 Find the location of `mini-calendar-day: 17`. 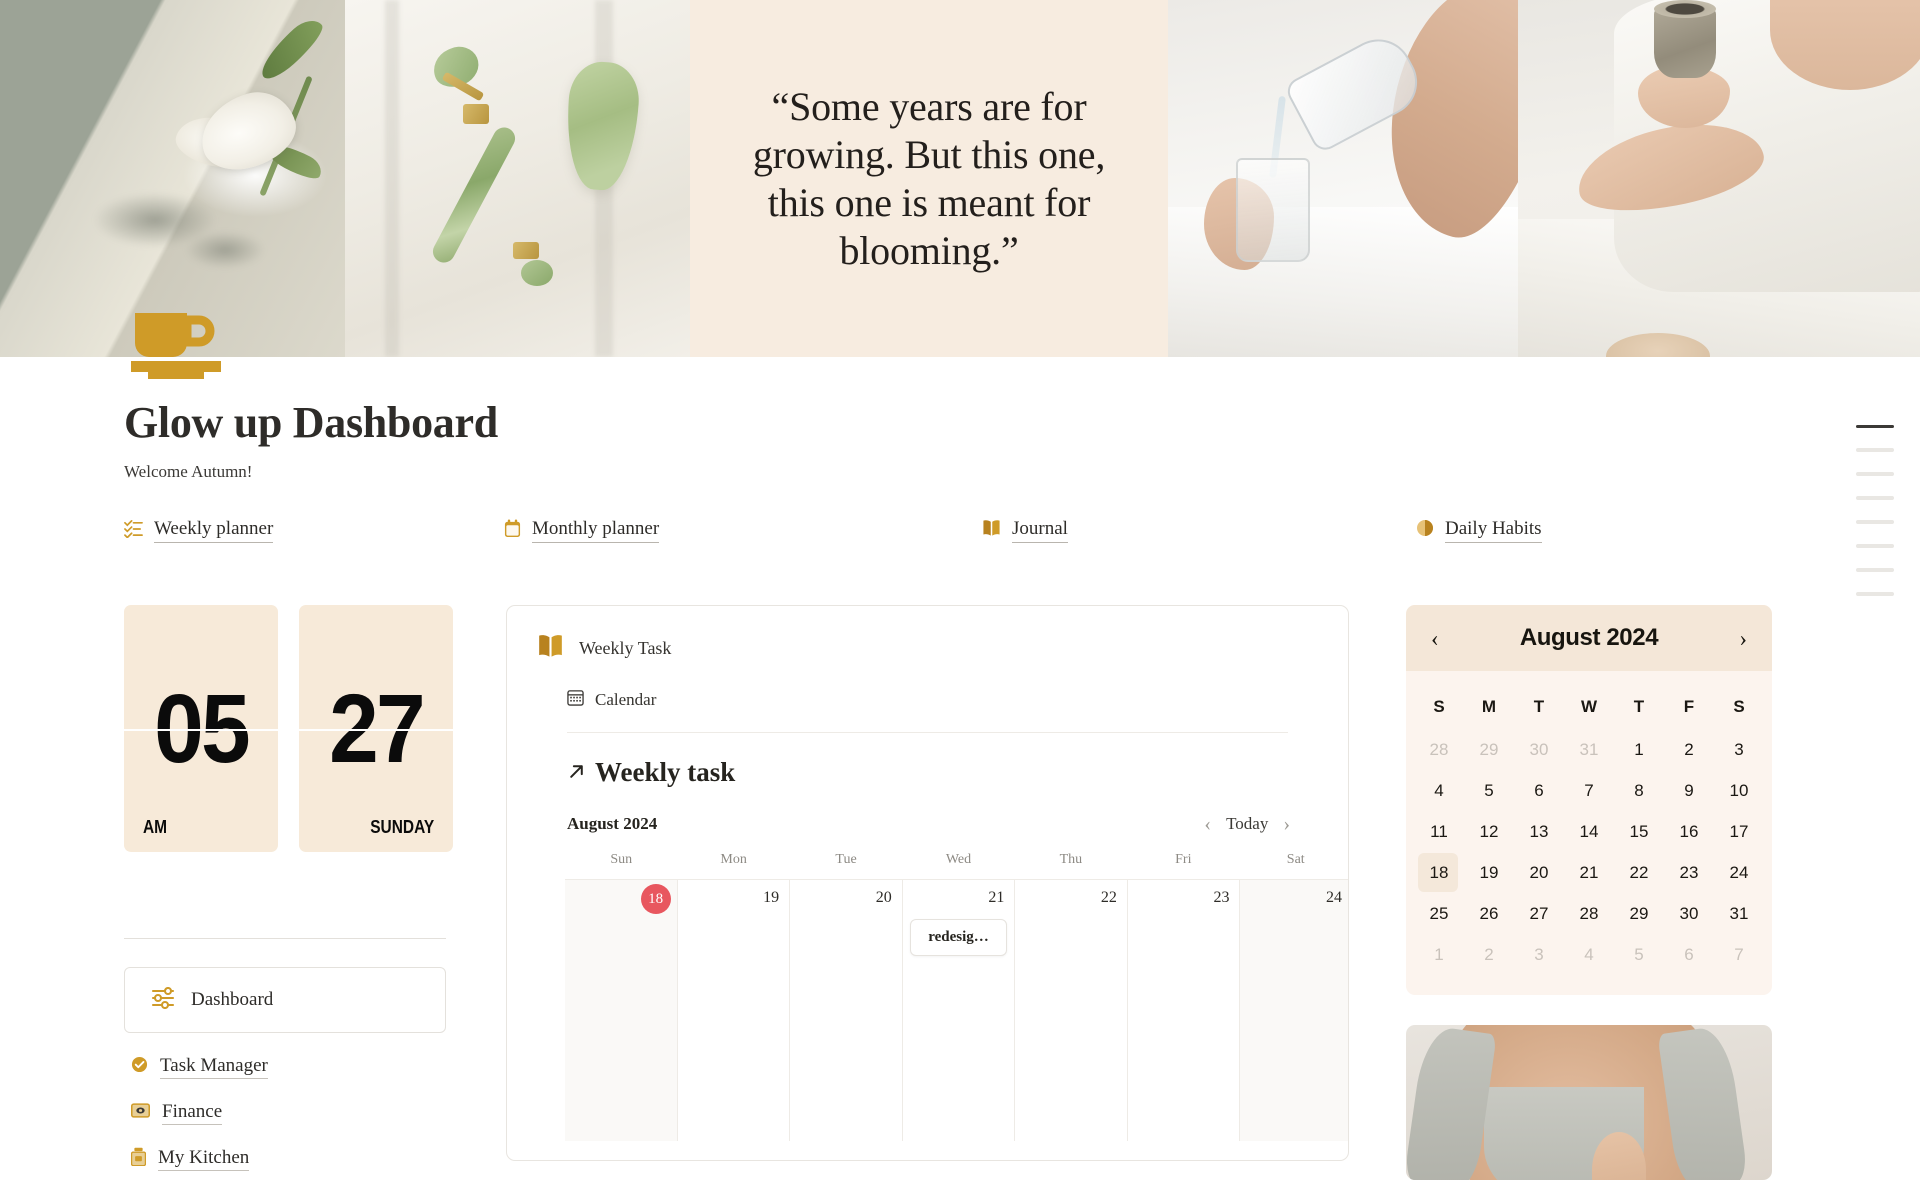

mini-calendar-day: 17 is located at coordinates (1739, 831).